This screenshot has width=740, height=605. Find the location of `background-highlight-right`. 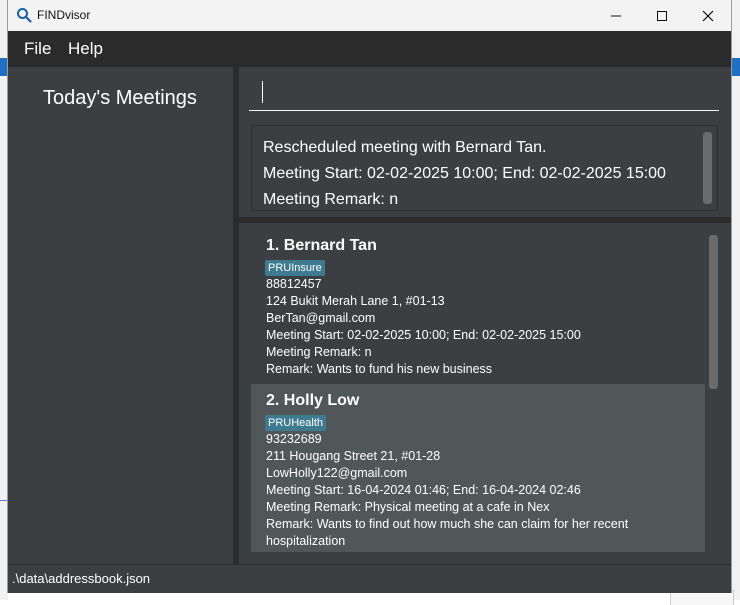

background-highlight-right is located at coordinates (736, 67).